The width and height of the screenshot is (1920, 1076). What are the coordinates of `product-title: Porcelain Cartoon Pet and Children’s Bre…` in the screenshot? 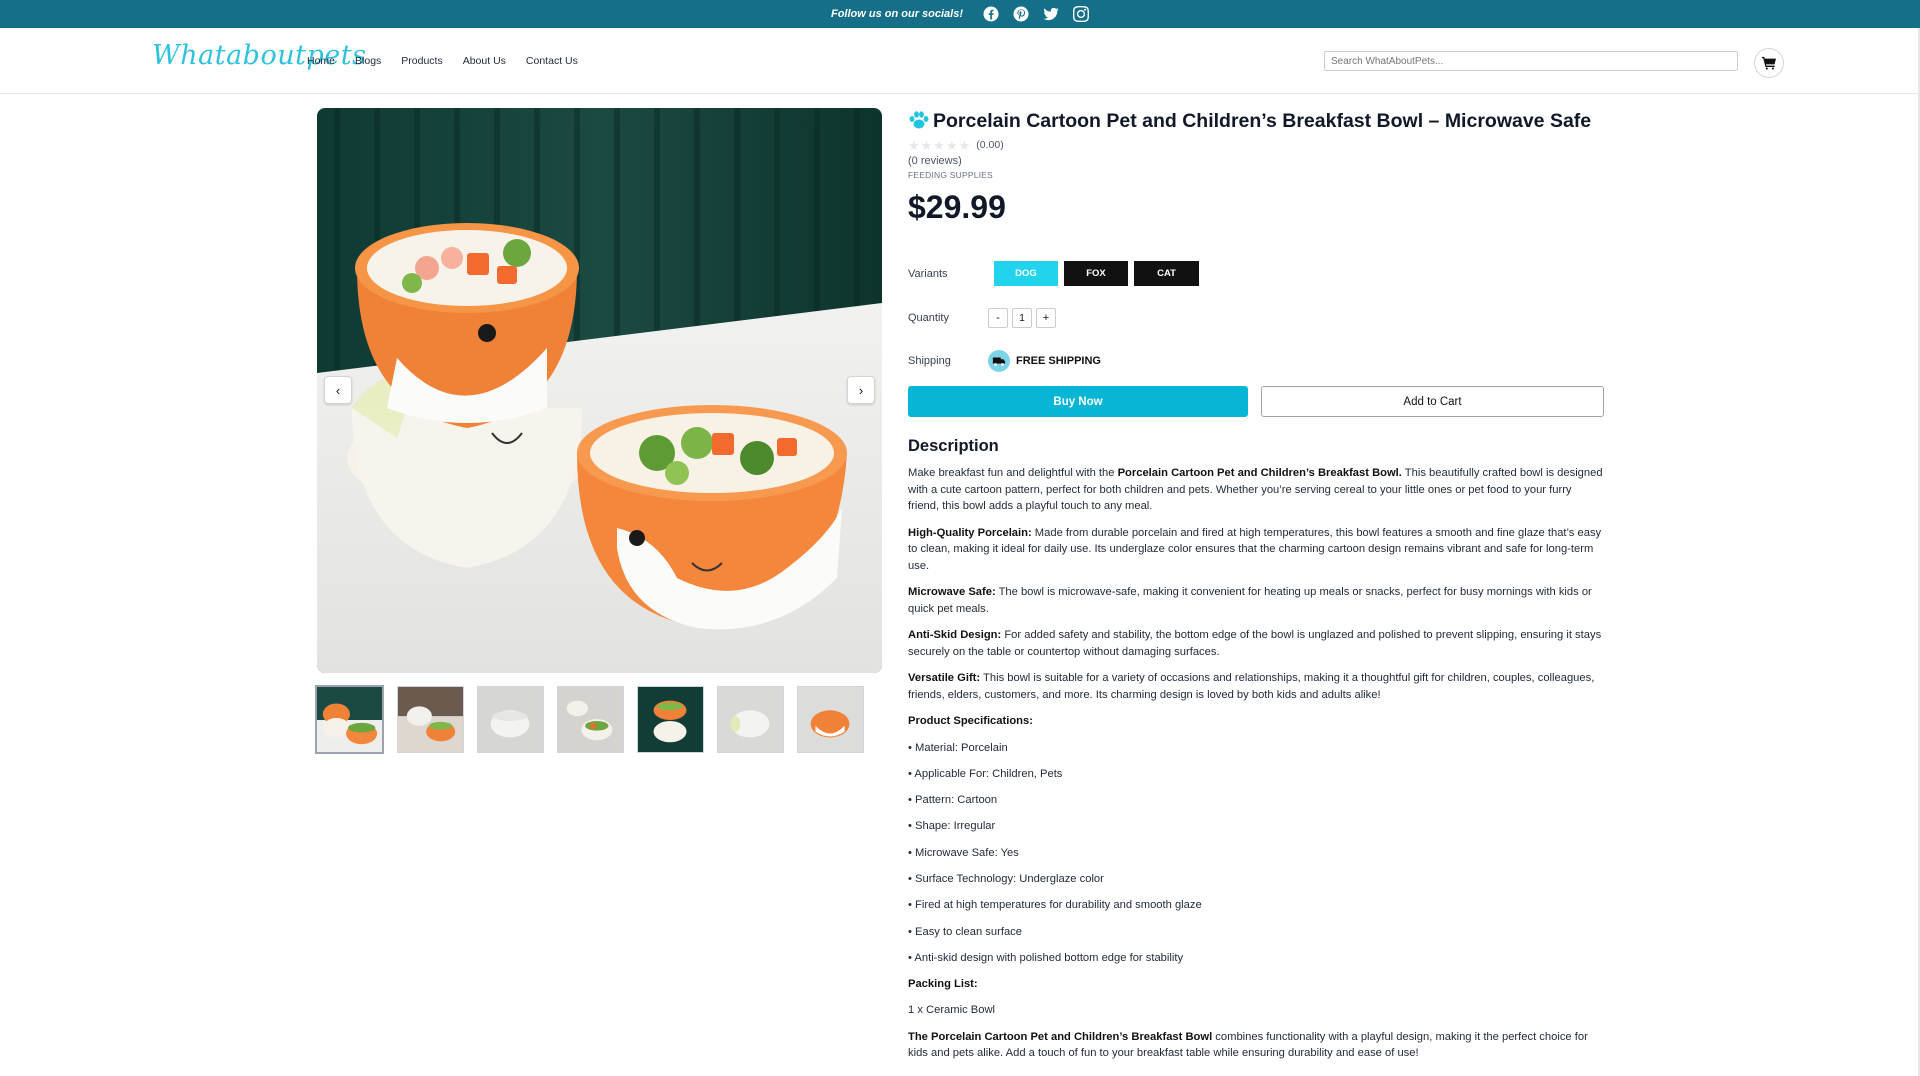 It's located at (1256, 121).